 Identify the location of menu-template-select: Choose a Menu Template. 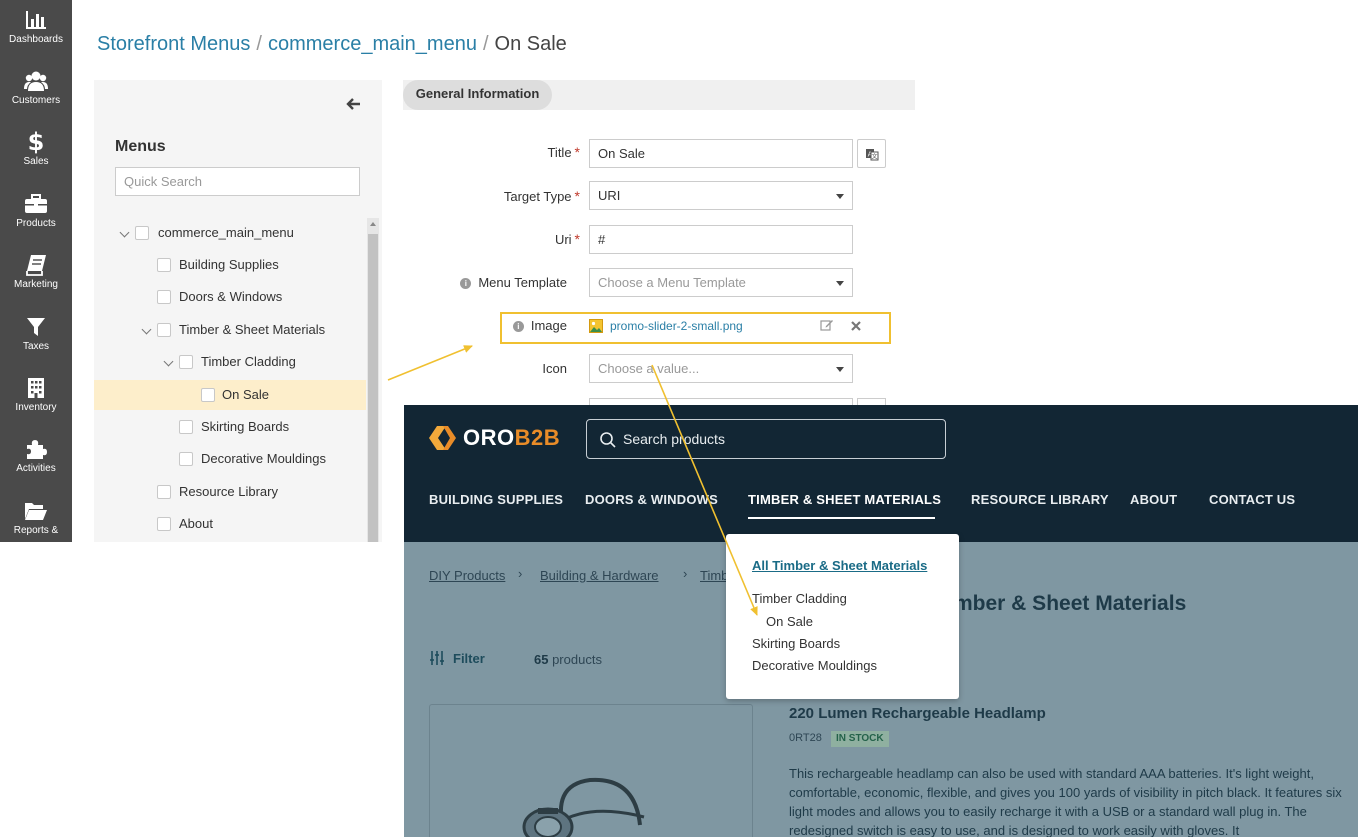
(721, 282).